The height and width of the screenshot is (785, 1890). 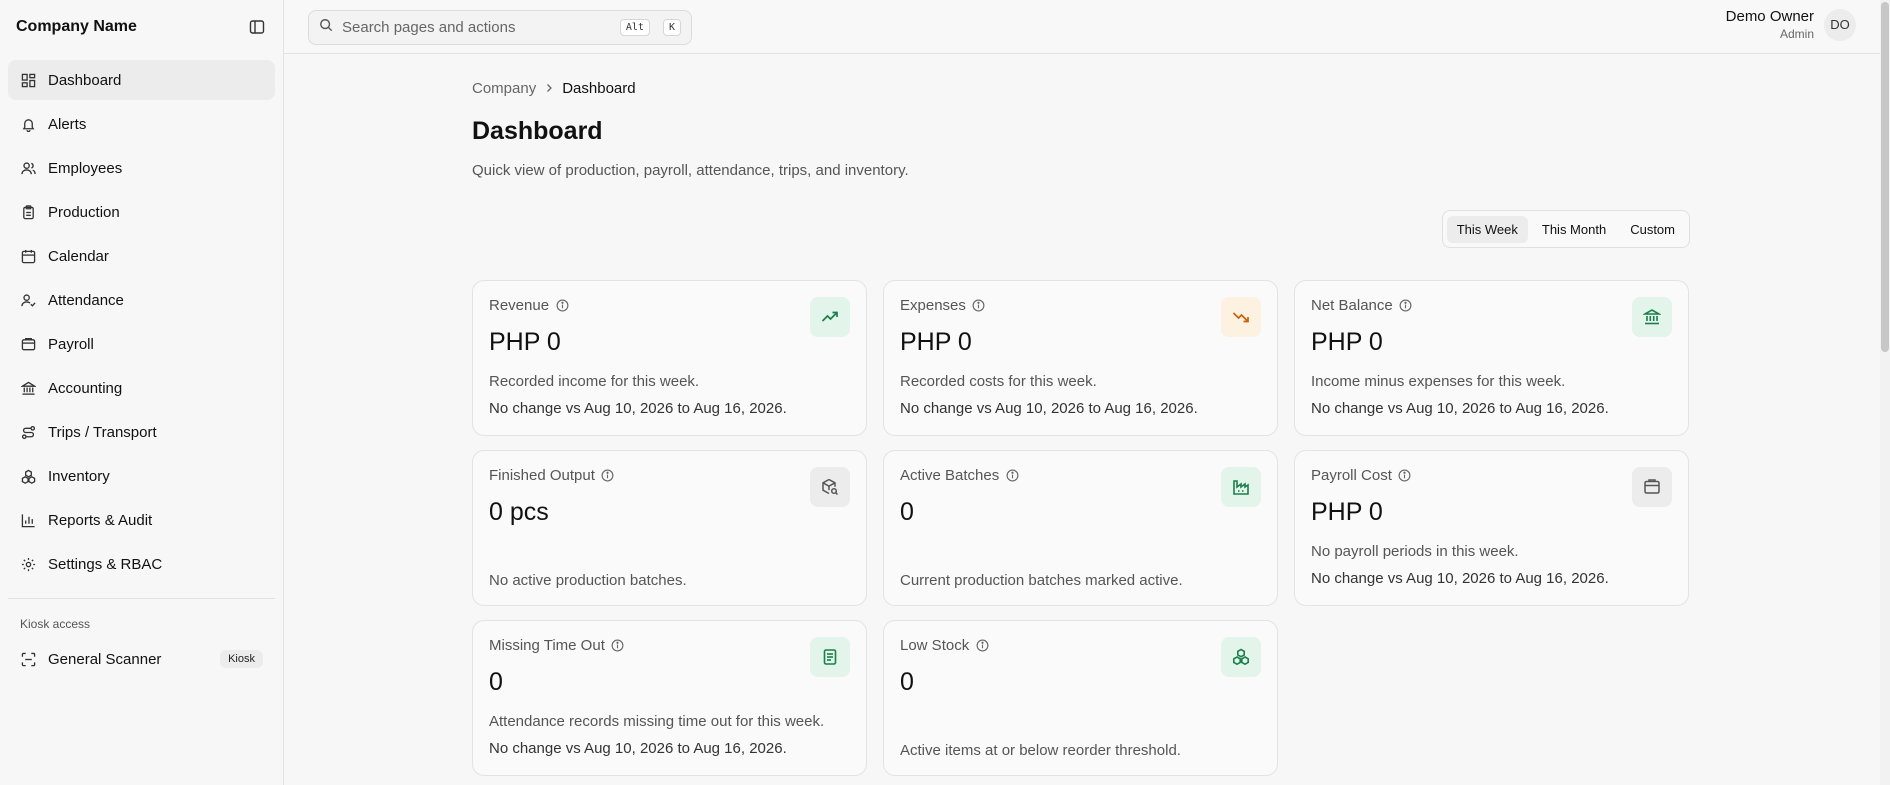 What do you see at coordinates (28, 520) in the screenshot?
I see `bar-chart-icon` at bounding box center [28, 520].